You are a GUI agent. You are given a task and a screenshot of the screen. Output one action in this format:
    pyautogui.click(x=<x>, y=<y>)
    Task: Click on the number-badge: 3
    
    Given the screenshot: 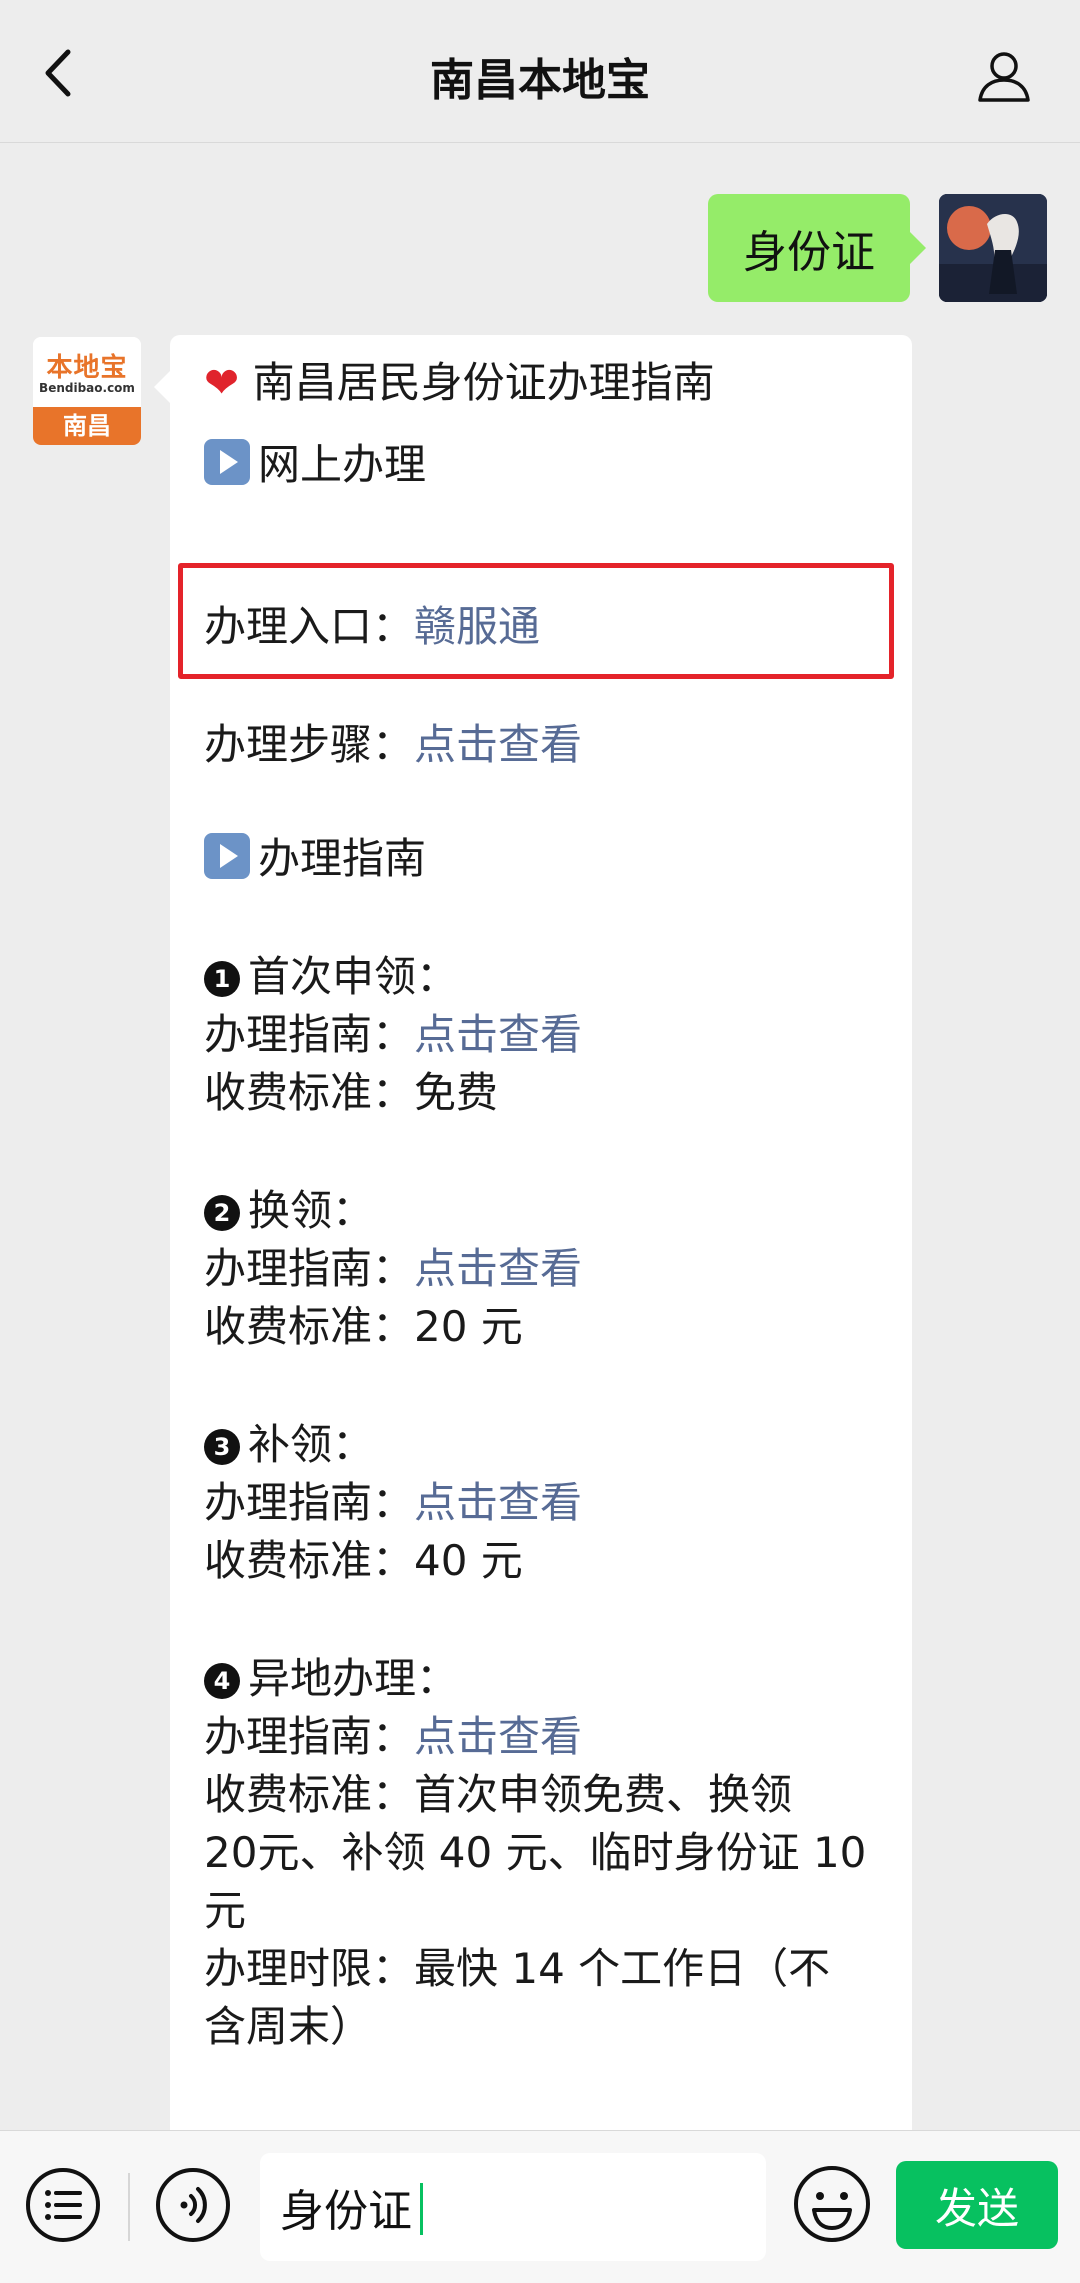 What is the action you would take?
    pyautogui.click(x=222, y=1447)
    